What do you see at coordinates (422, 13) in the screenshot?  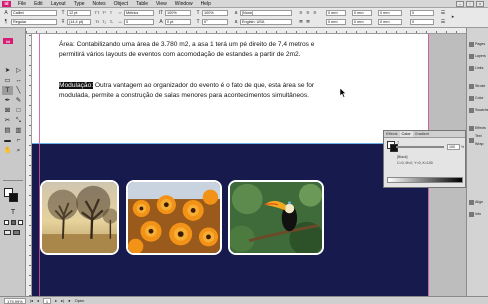 I see `drop-cap-lines-field: 0` at bounding box center [422, 13].